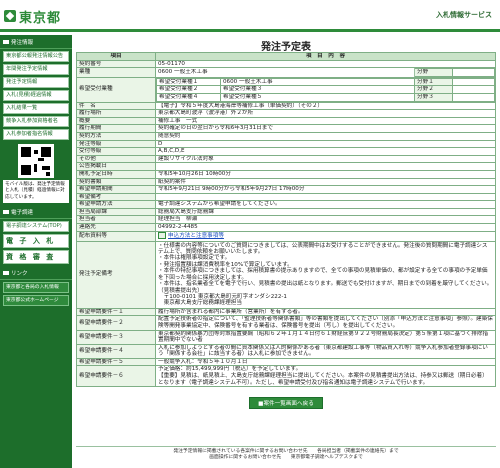 The width and height of the screenshot is (500, 468). I want to click on logo-text: 東京都, so click(40, 18).